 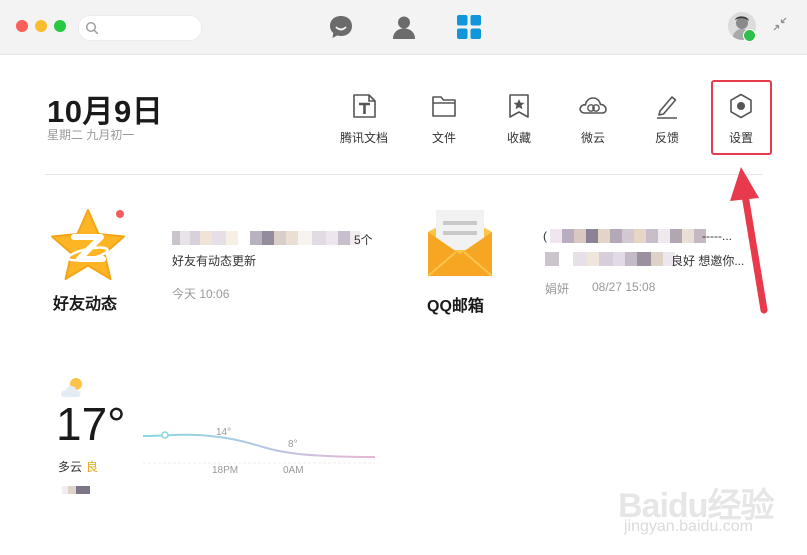 I want to click on settings-highlight-box, so click(x=741, y=117).